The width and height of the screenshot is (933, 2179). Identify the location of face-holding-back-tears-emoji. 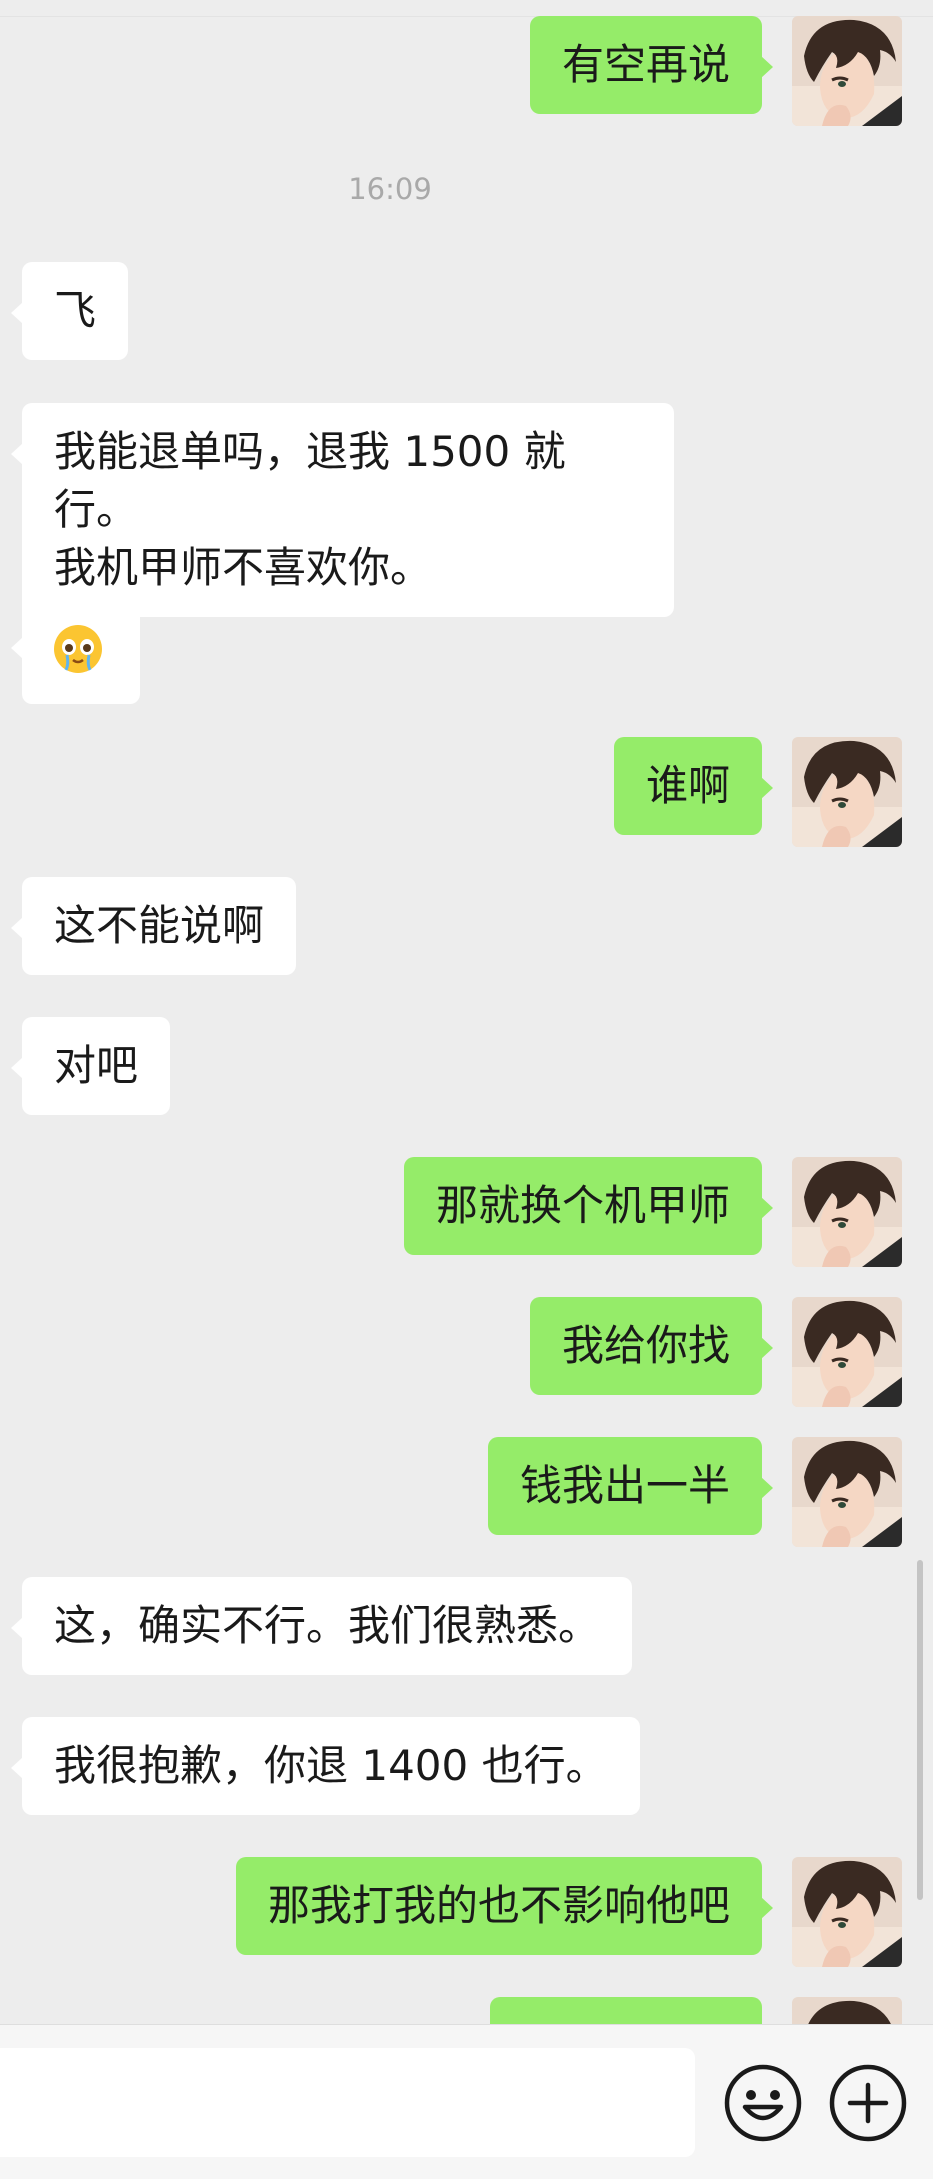
(78, 649).